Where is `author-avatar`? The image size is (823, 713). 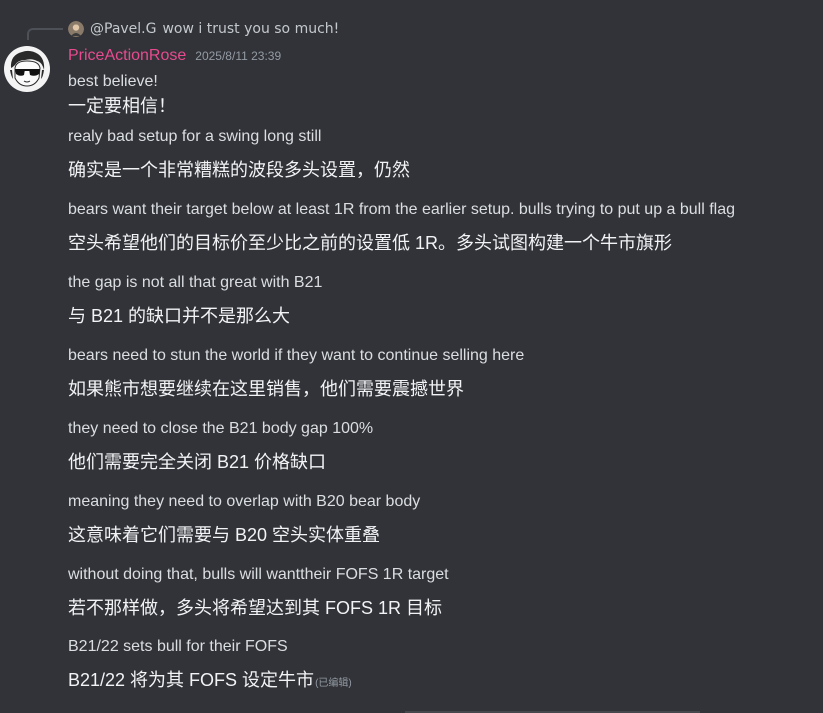
author-avatar is located at coordinates (27, 69).